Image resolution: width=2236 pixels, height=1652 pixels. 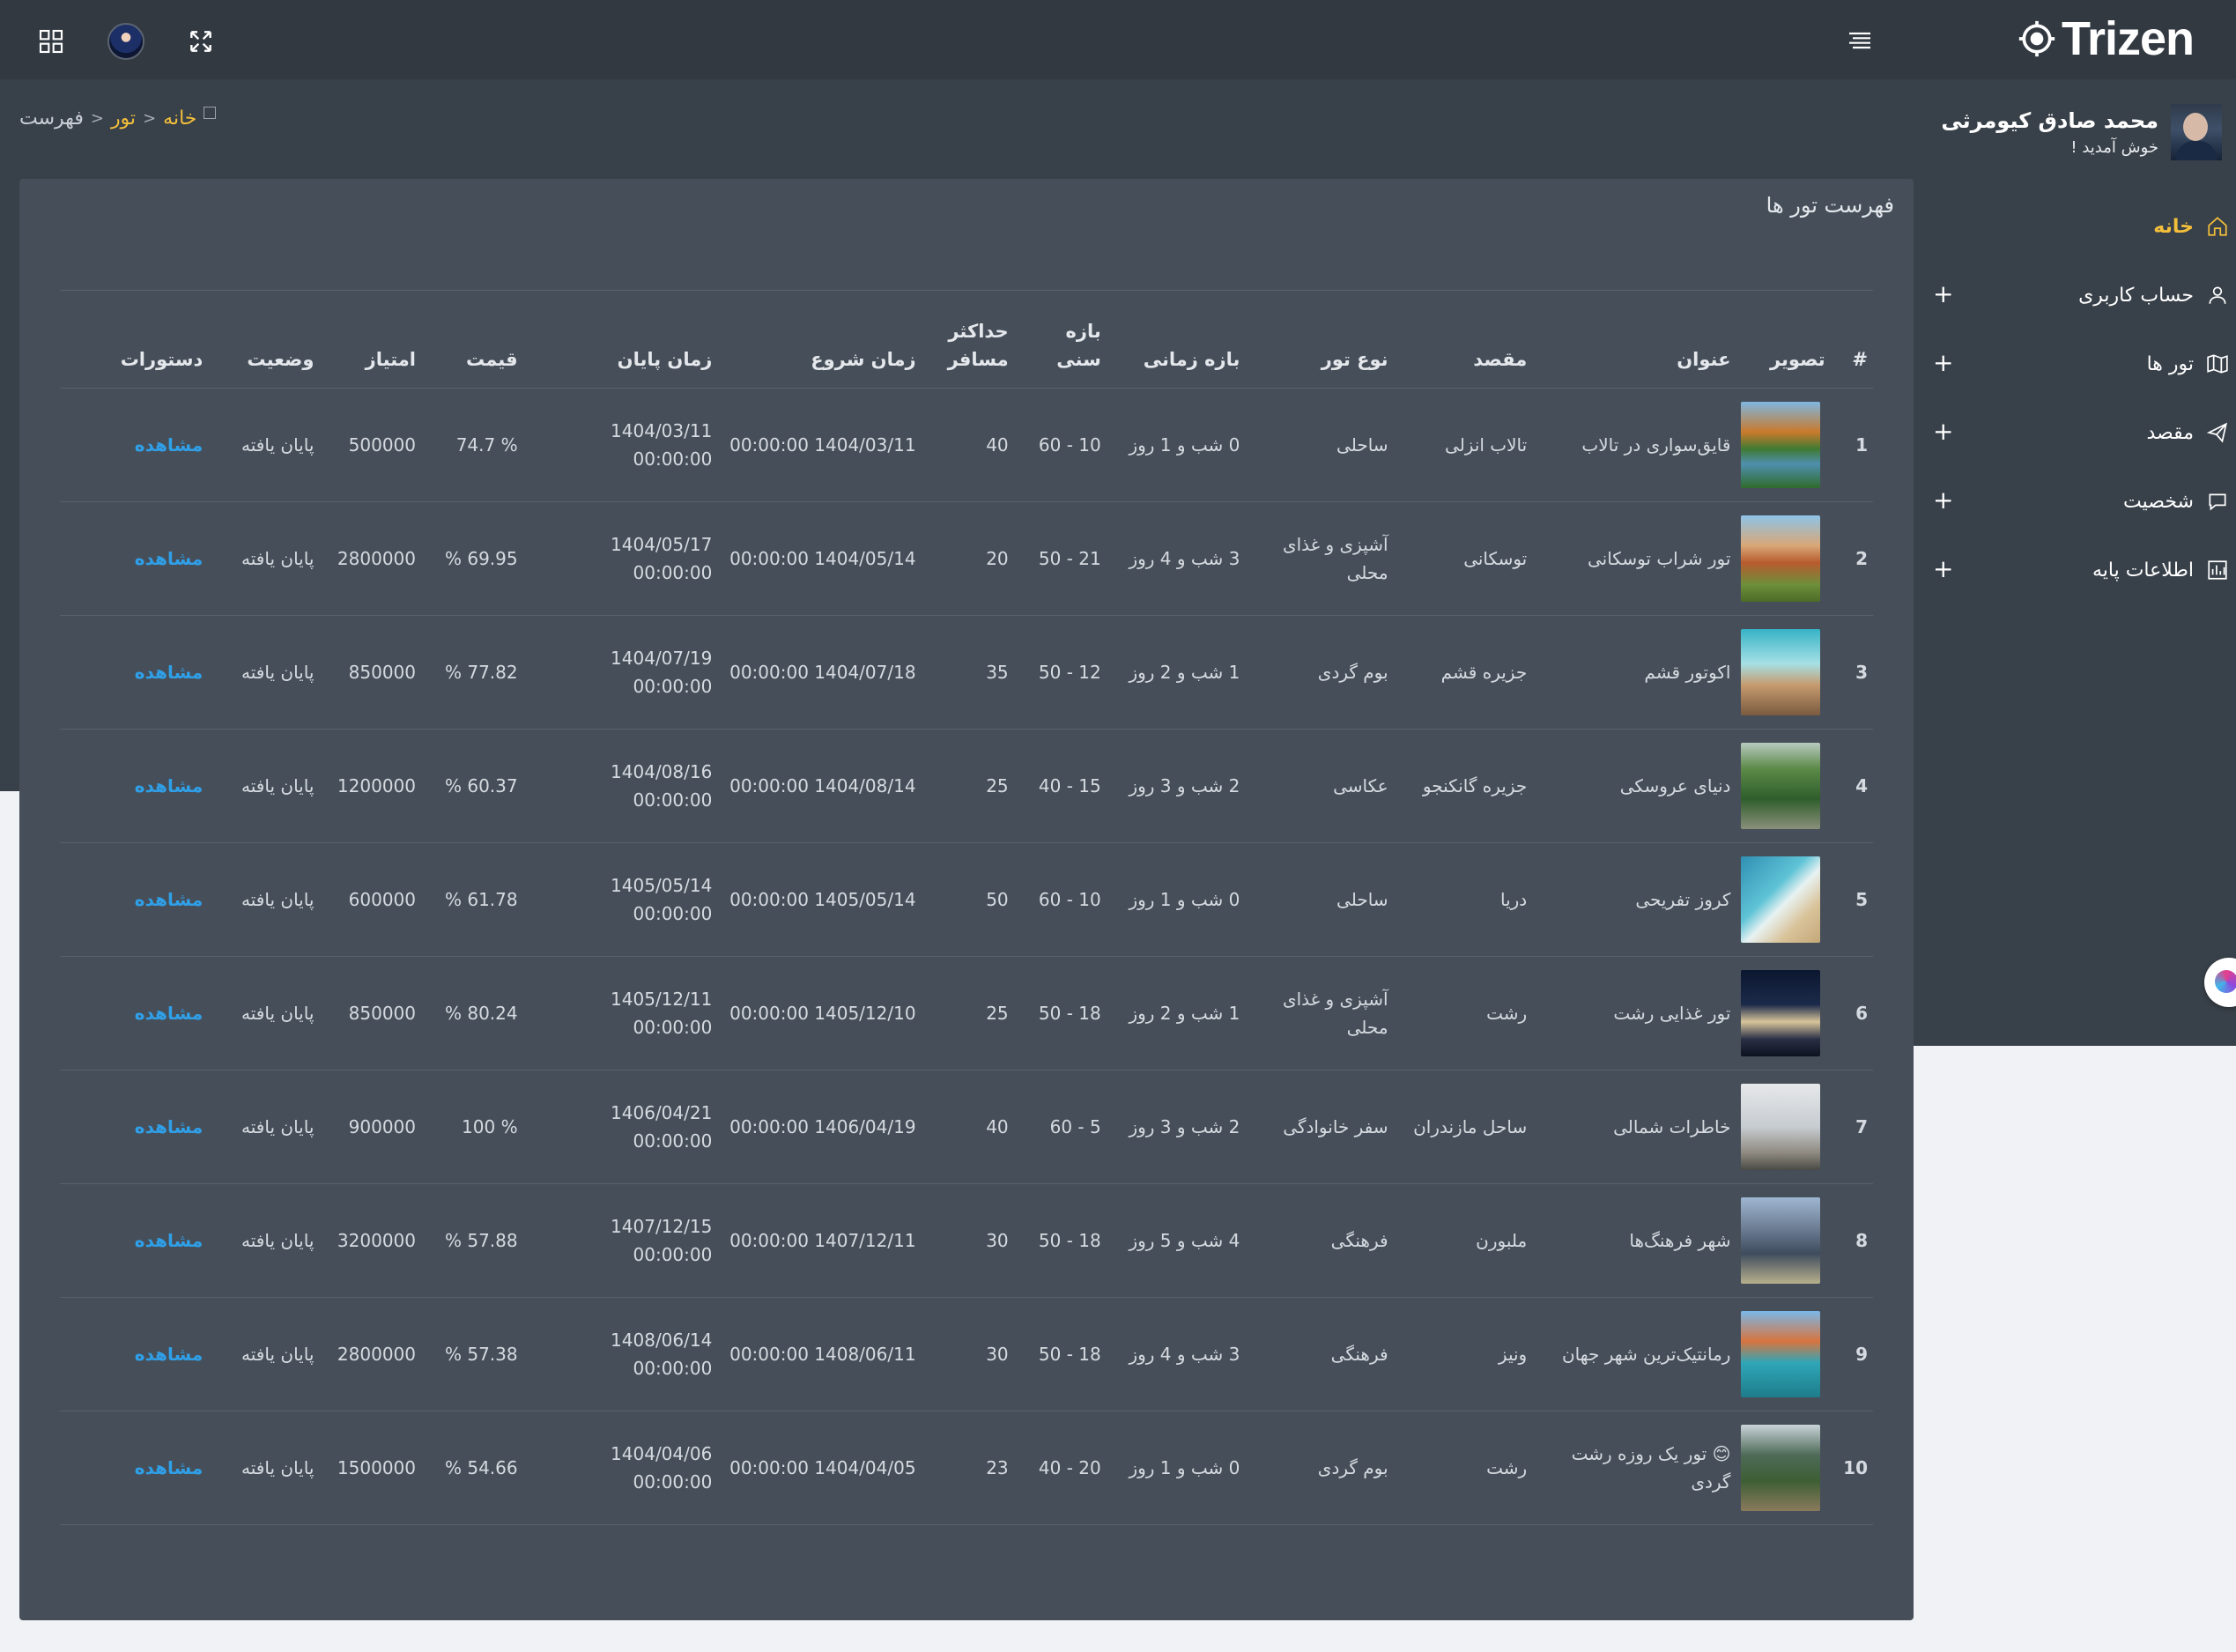 I want to click on tour-price: 57.88 %, so click(x=472, y=1240).